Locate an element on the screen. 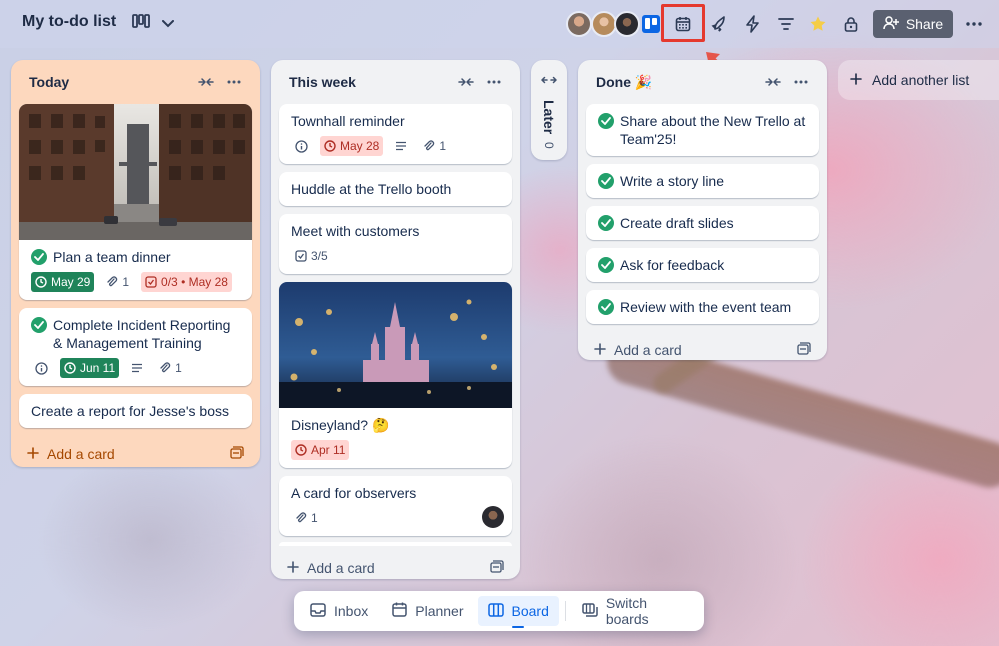 The width and height of the screenshot is (999, 646). nav-board: Board is located at coordinates (518, 612).